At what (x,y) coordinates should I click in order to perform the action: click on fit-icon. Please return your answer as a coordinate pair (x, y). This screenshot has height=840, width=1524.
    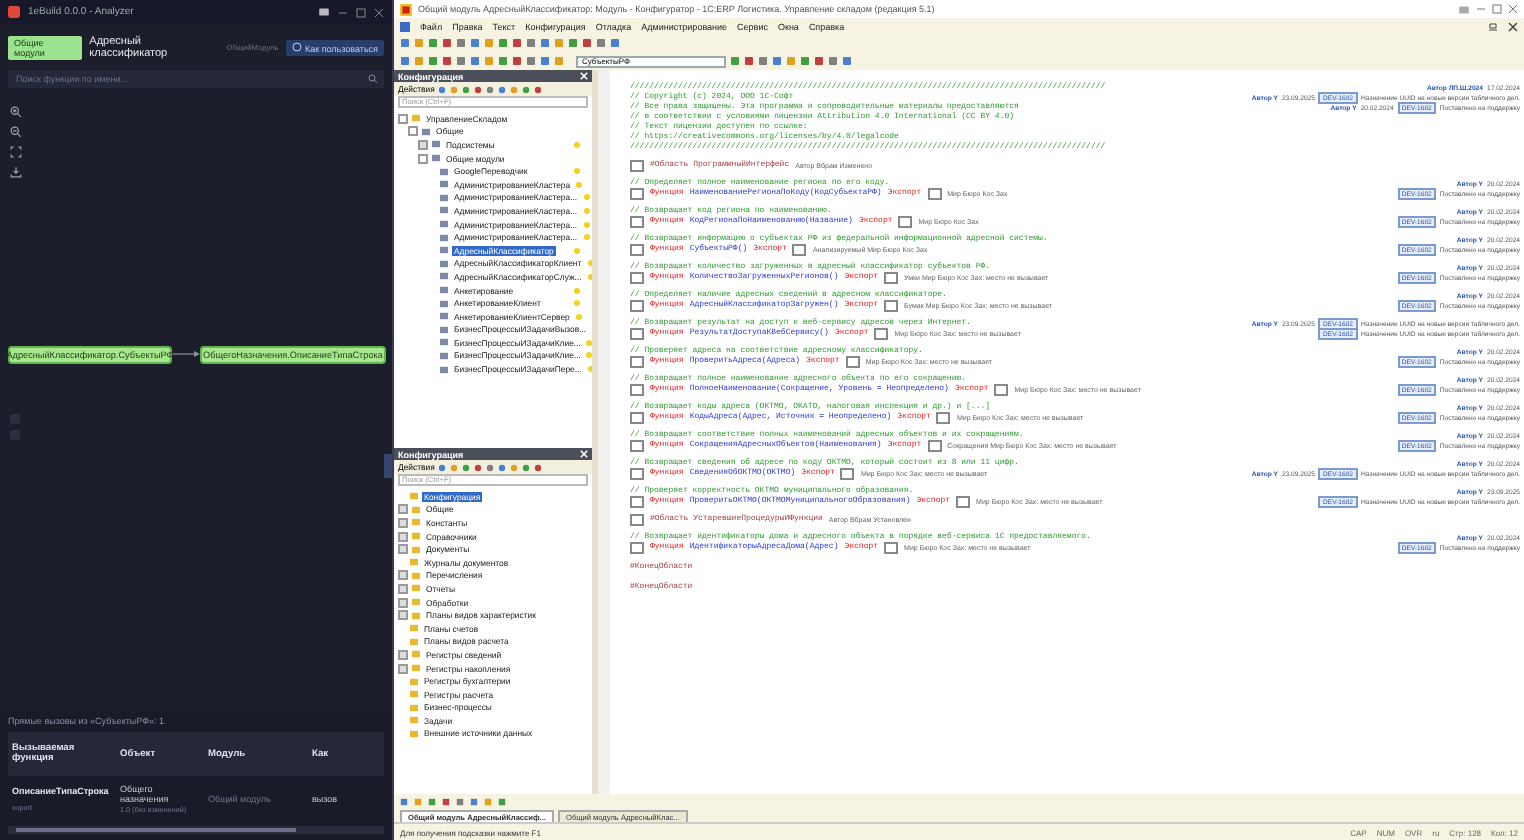
    Looking at the image, I should click on (16, 152).